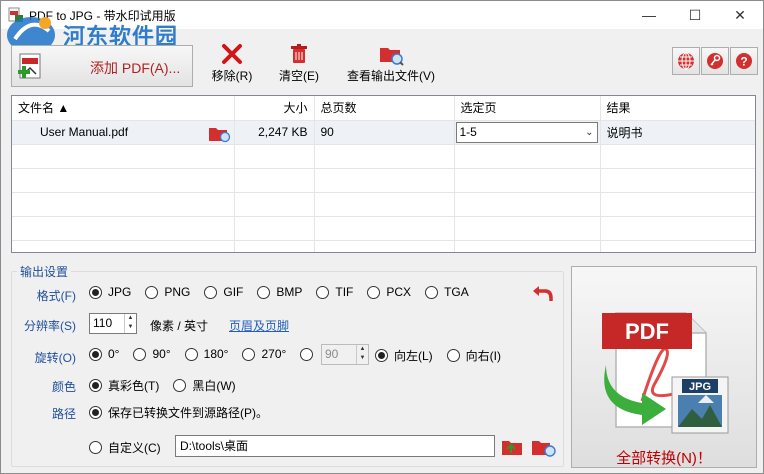 The height and width of the screenshot is (474, 764). What do you see at coordinates (55, 358) in the screenshot?
I see `rotate-label: 旋转(O)` at bounding box center [55, 358].